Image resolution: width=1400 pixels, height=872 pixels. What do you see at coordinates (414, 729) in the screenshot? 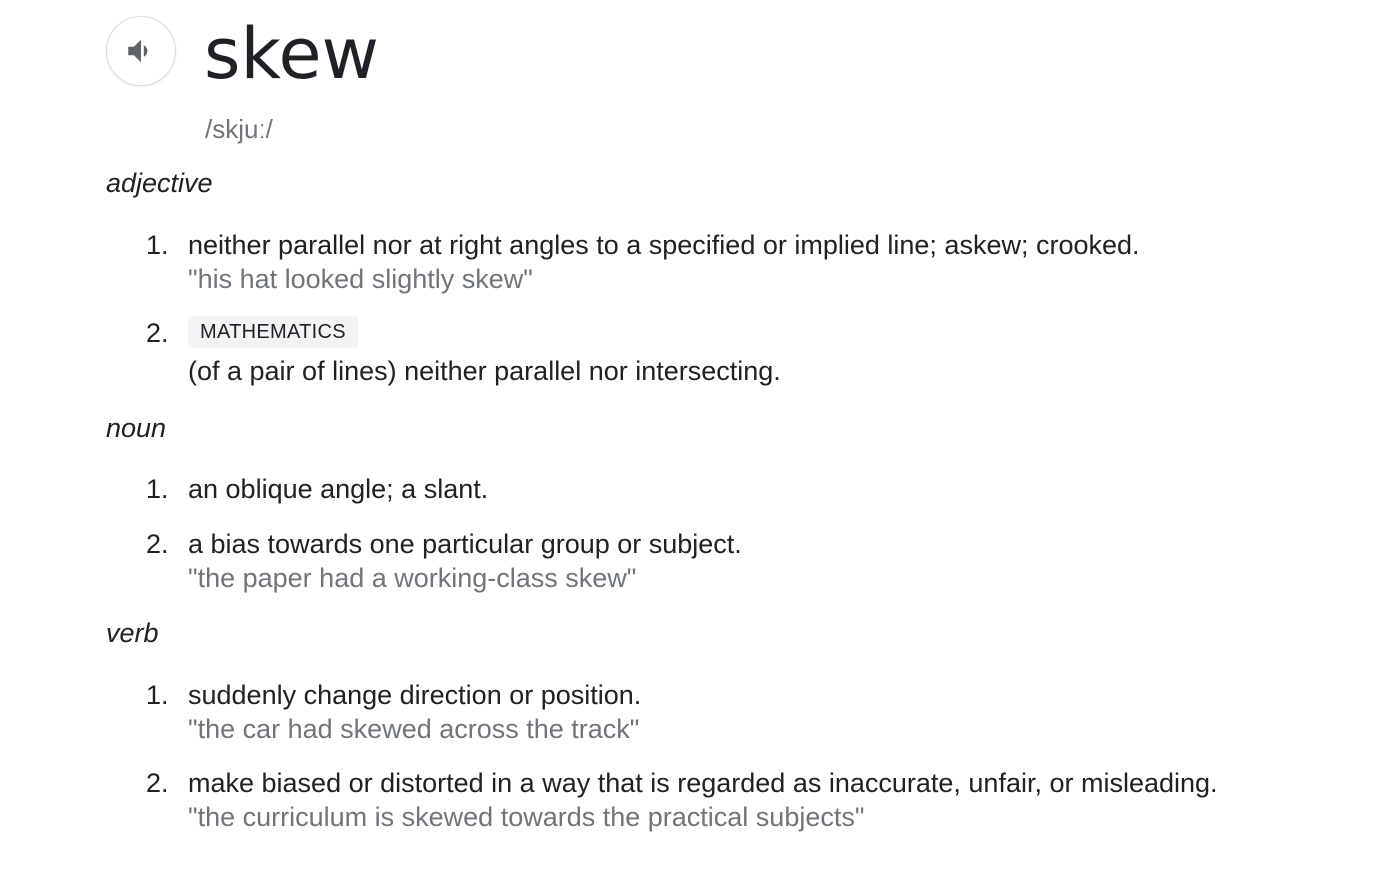
I see `example-sentence: "the car had skewed across the track"` at bounding box center [414, 729].